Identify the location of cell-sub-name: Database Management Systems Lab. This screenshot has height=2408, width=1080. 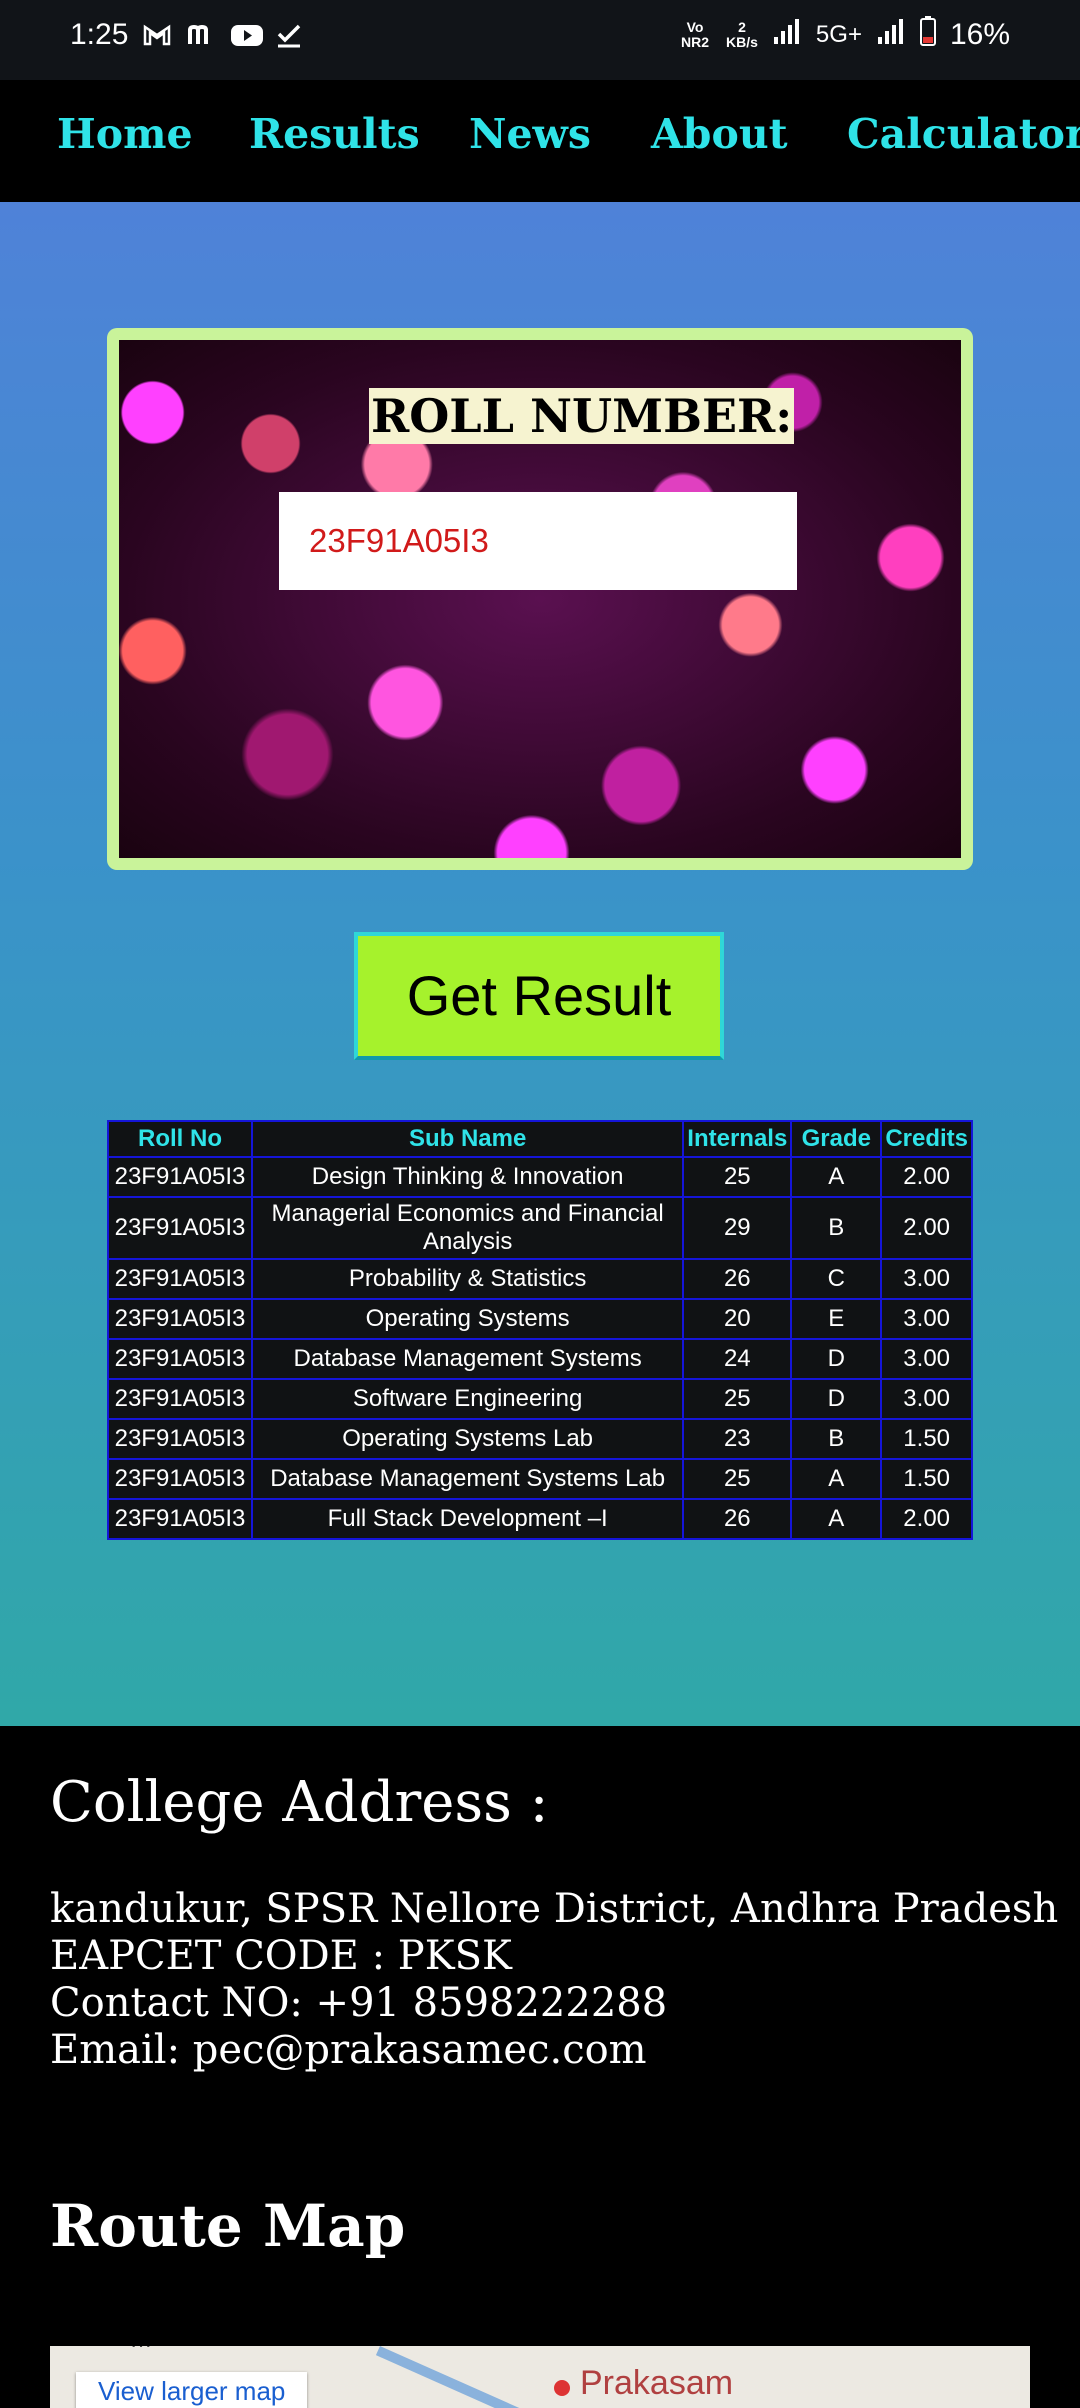
(467, 1479).